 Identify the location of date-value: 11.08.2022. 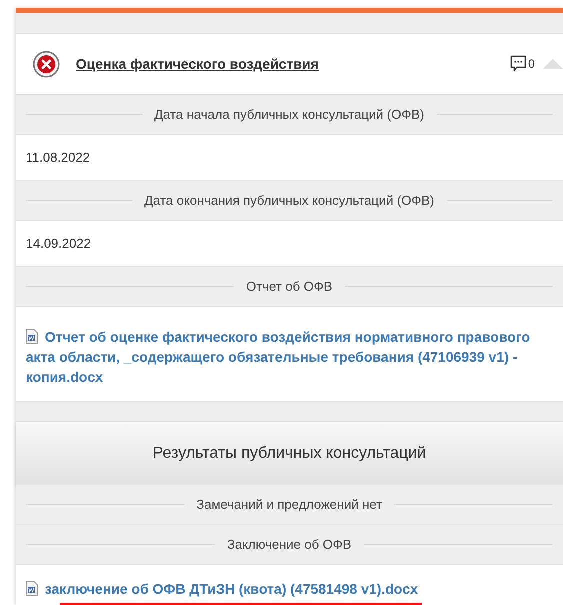
(58, 157).